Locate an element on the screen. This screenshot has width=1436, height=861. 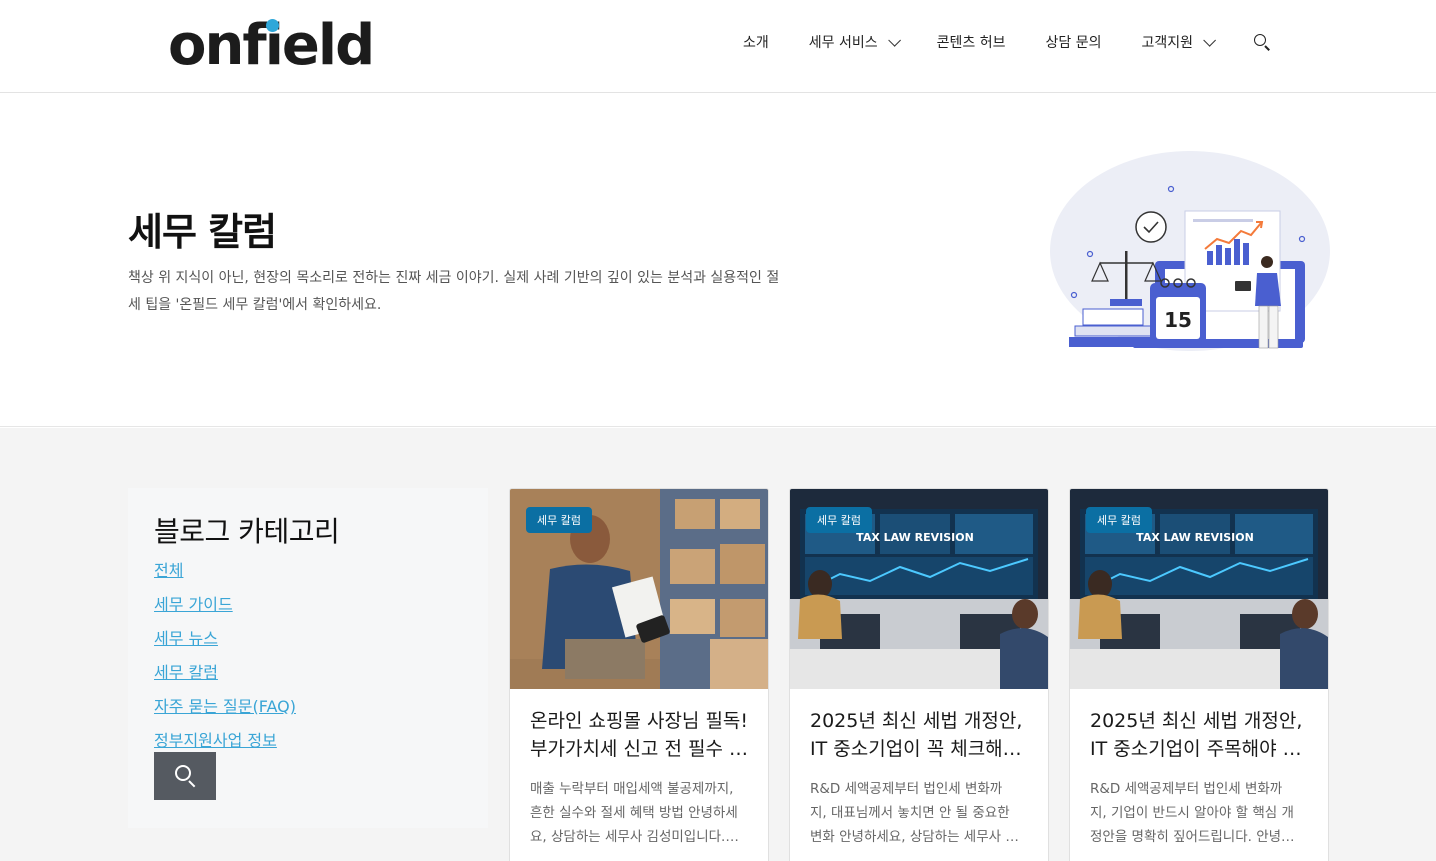
sidebar-title: 블로그 카테고리 is located at coordinates (247, 531).